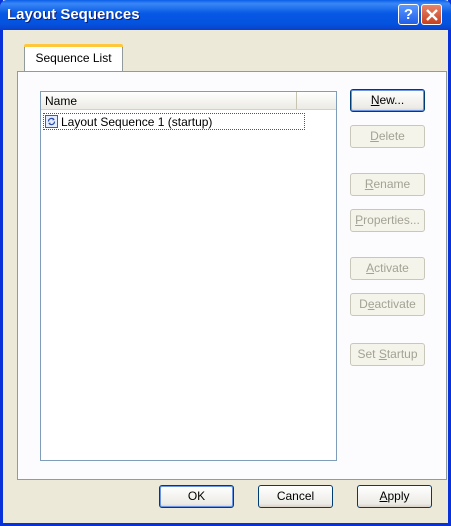 Image resolution: width=451 pixels, height=526 pixels. What do you see at coordinates (387, 268) in the screenshot?
I see `activate-button: Activate` at bounding box center [387, 268].